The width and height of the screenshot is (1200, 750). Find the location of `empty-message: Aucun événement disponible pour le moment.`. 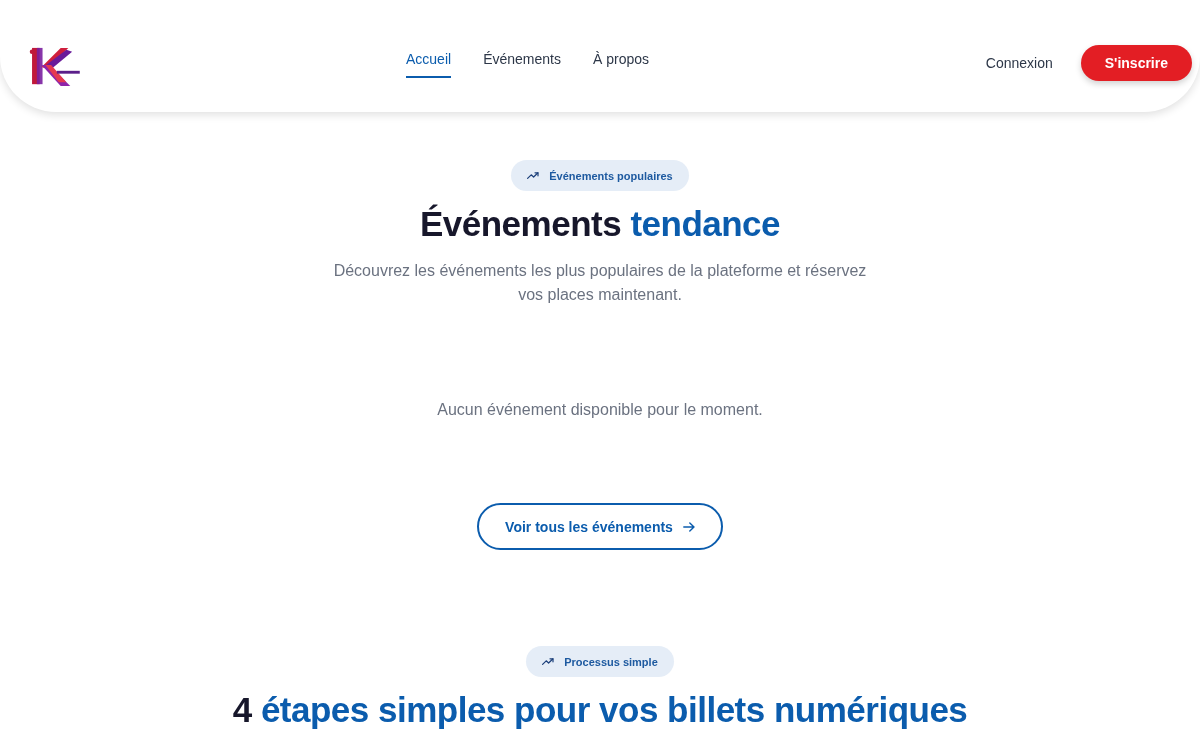

empty-message: Aucun événement disponible pour le moment. is located at coordinates (600, 410).